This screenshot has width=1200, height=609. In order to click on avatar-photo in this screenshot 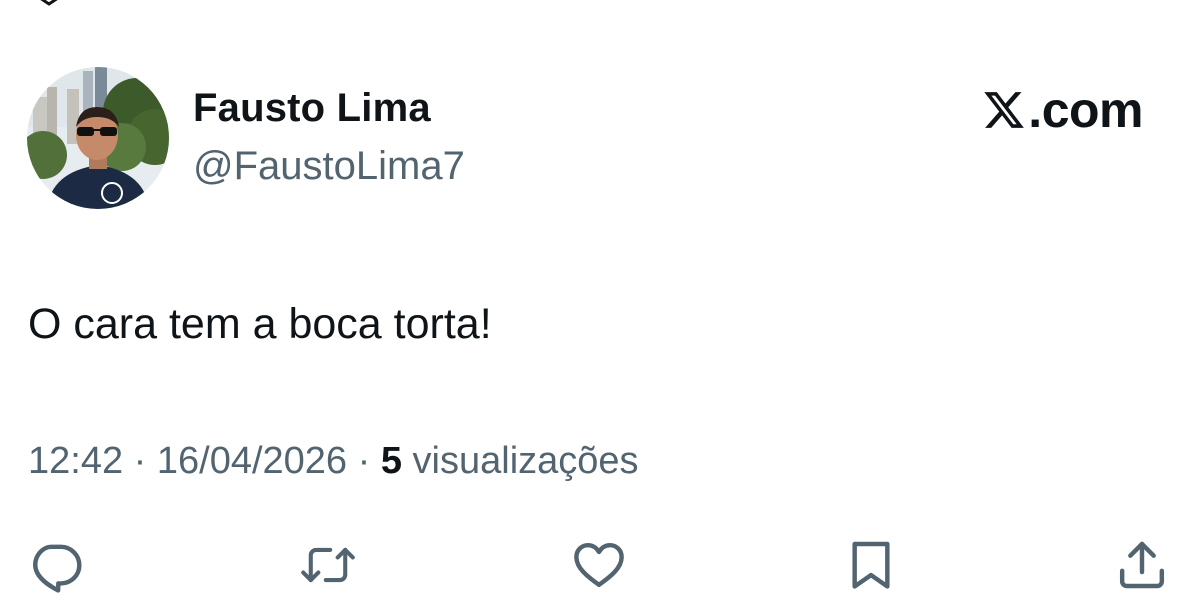, I will do `click(98, 138)`.